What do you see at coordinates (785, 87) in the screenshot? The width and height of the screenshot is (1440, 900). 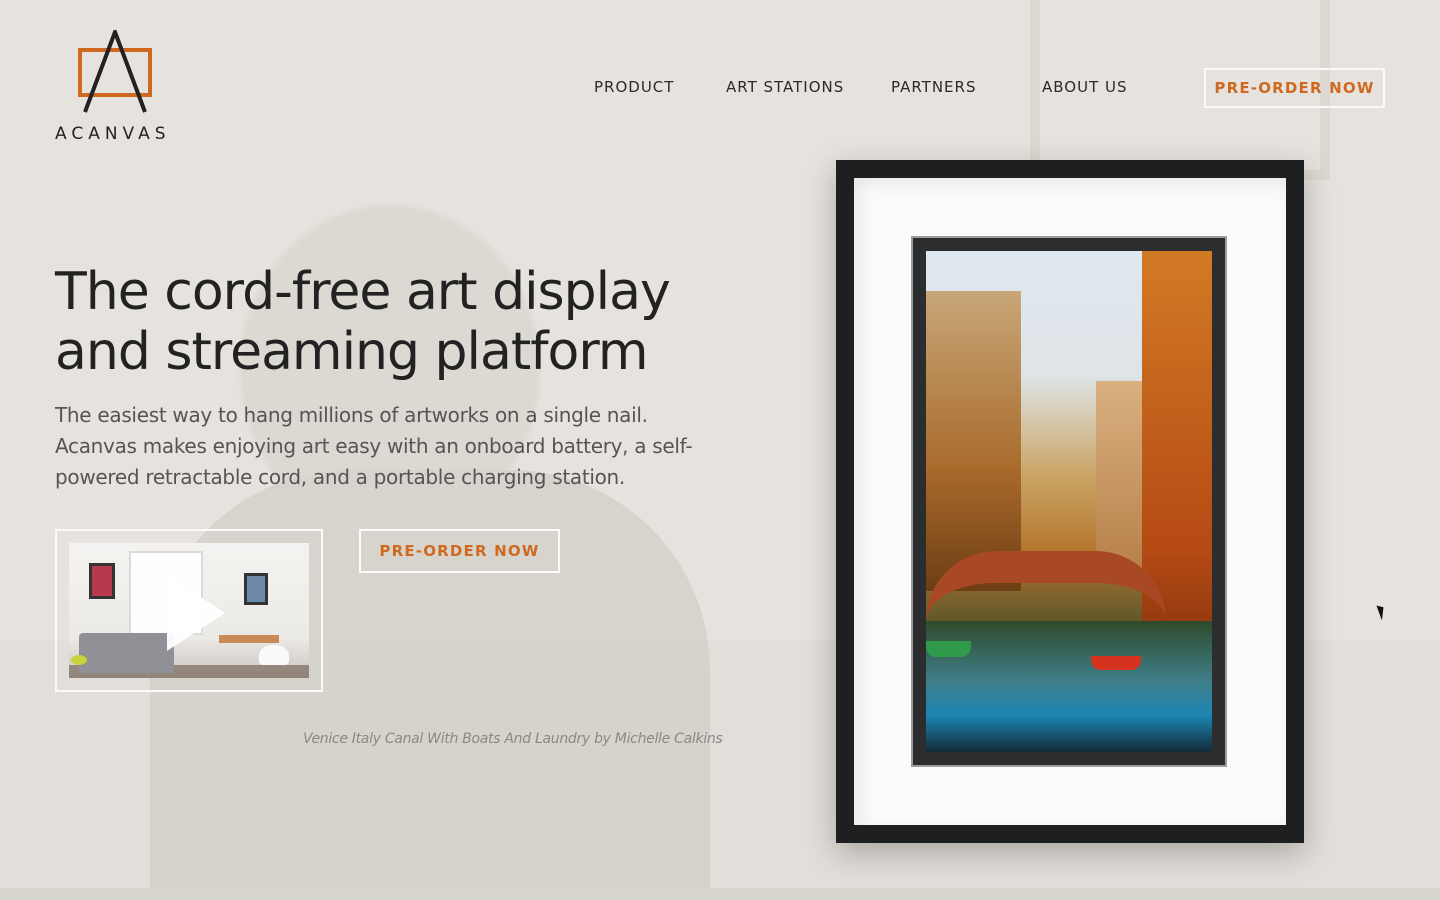 I see `nav-item-art-stations: ART STATIONS` at bounding box center [785, 87].